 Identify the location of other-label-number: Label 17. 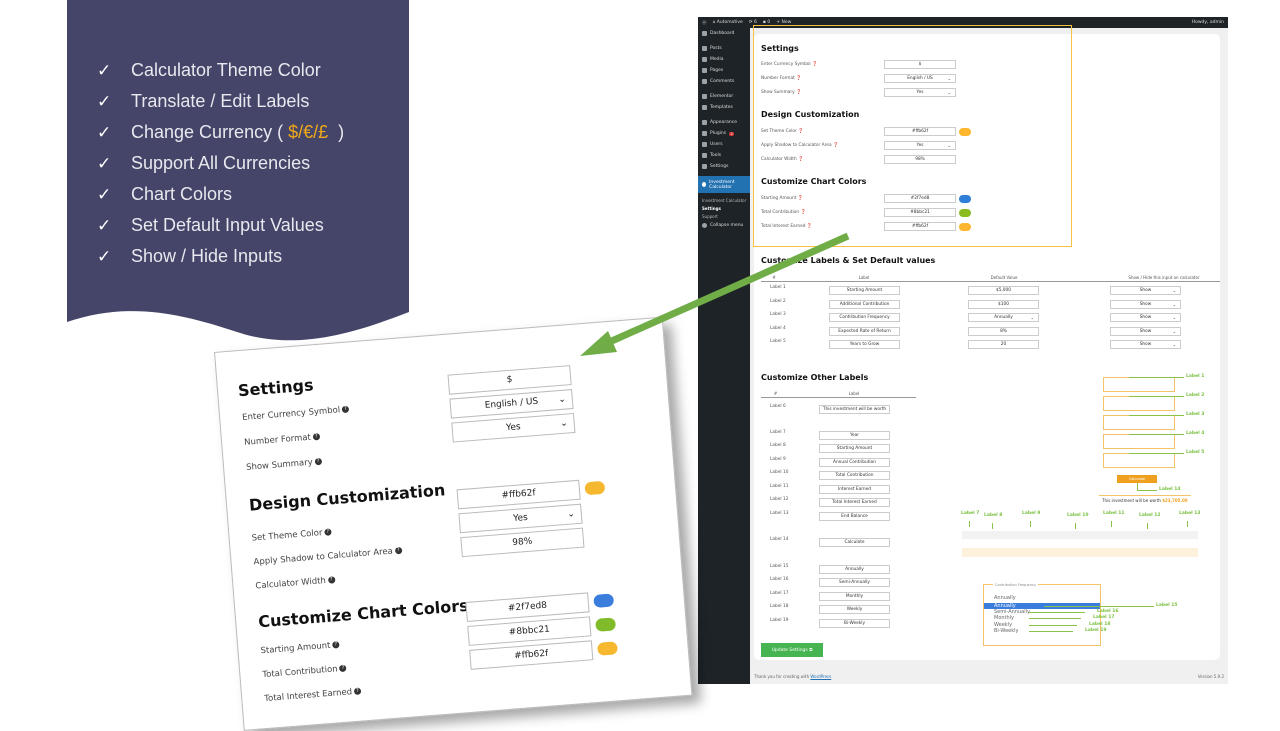
(779, 593).